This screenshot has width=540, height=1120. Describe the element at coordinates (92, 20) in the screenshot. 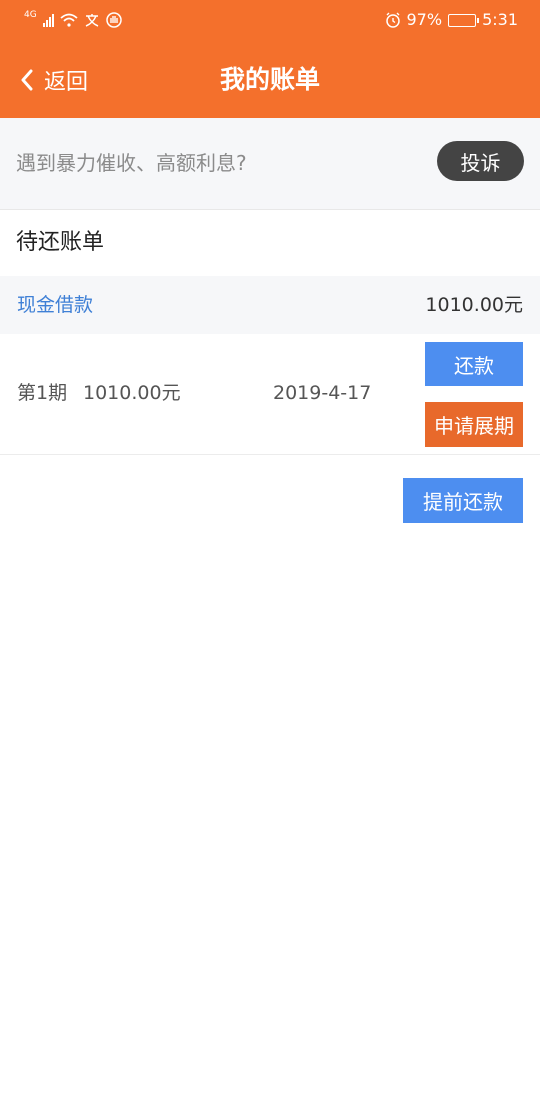

I see `translate-icon` at that location.